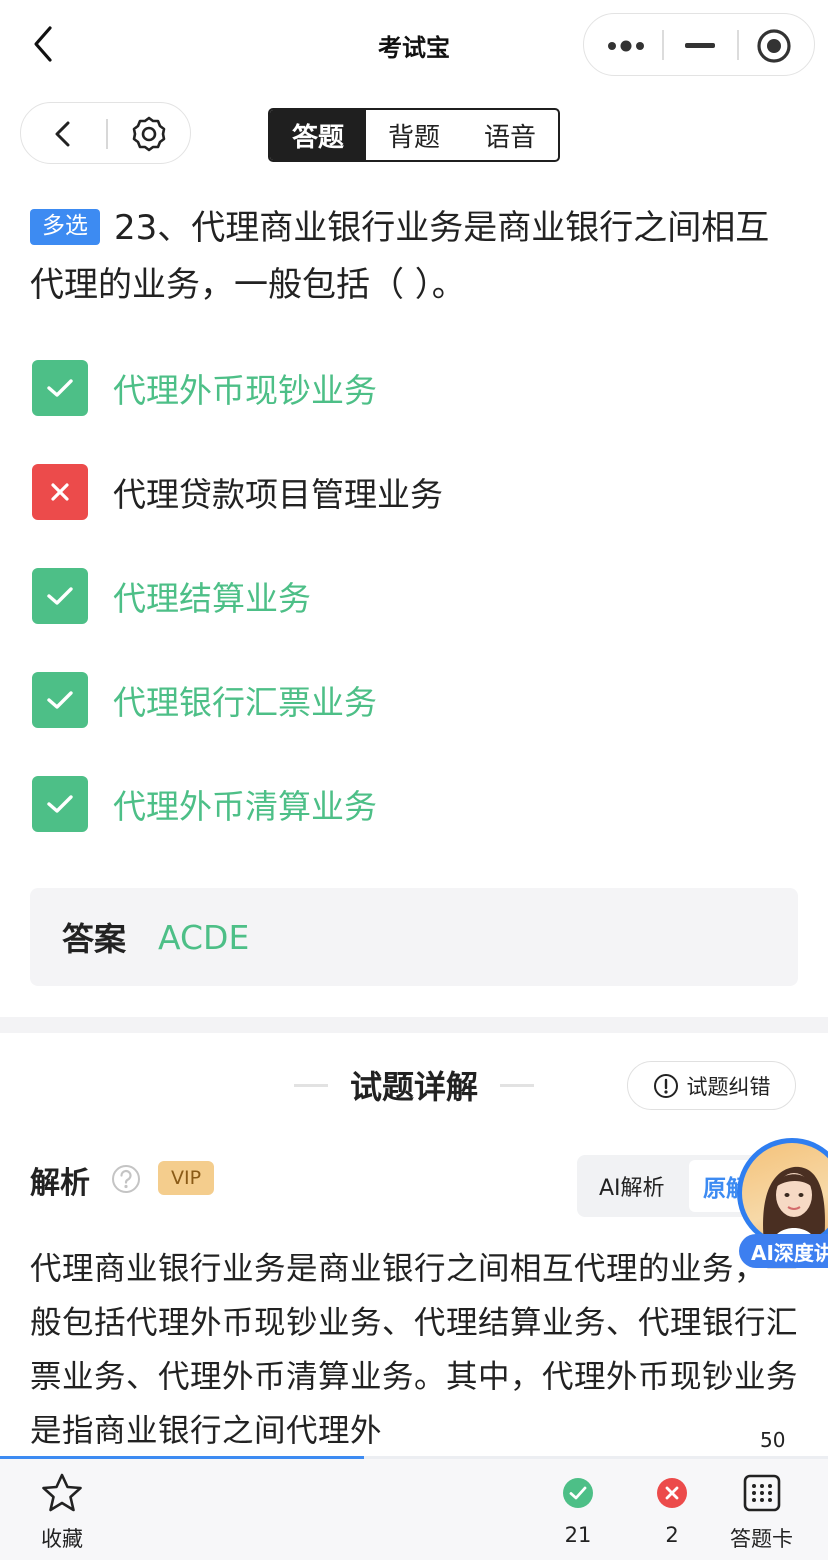 The height and width of the screenshot is (1560, 828). I want to click on detail-heading-text: 试题详解, so click(413, 1087).